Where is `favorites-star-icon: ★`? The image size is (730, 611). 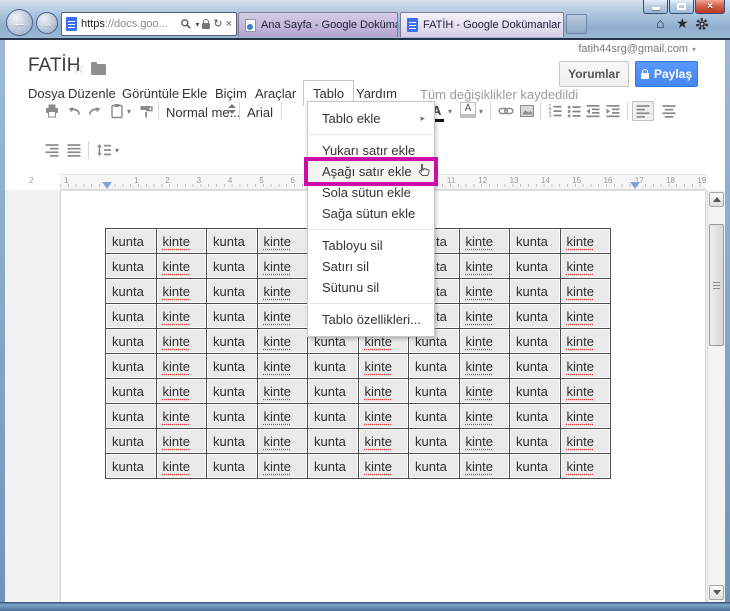
favorites-star-icon: ★ is located at coordinates (682, 23).